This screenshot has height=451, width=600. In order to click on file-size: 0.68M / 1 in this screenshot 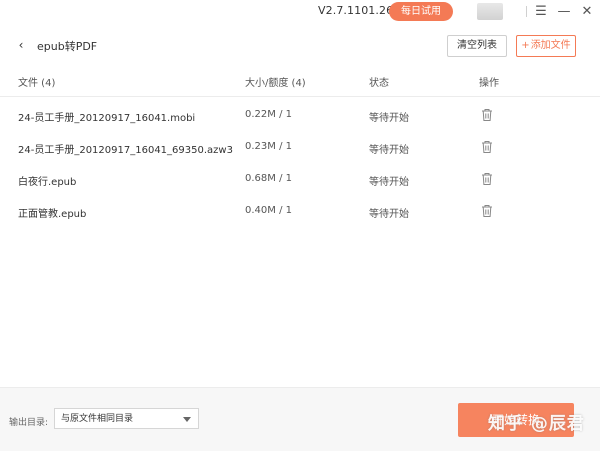, I will do `click(268, 178)`.